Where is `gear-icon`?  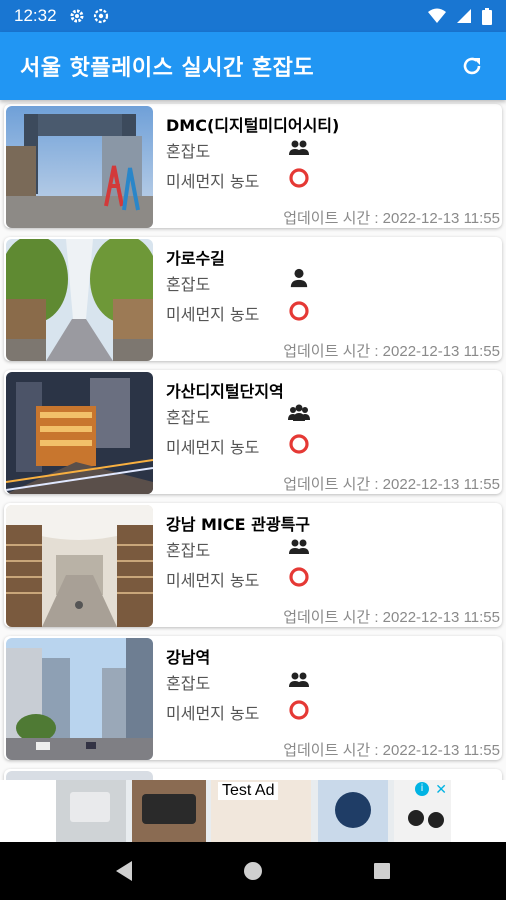 gear-icon is located at coordinates (77, 16).